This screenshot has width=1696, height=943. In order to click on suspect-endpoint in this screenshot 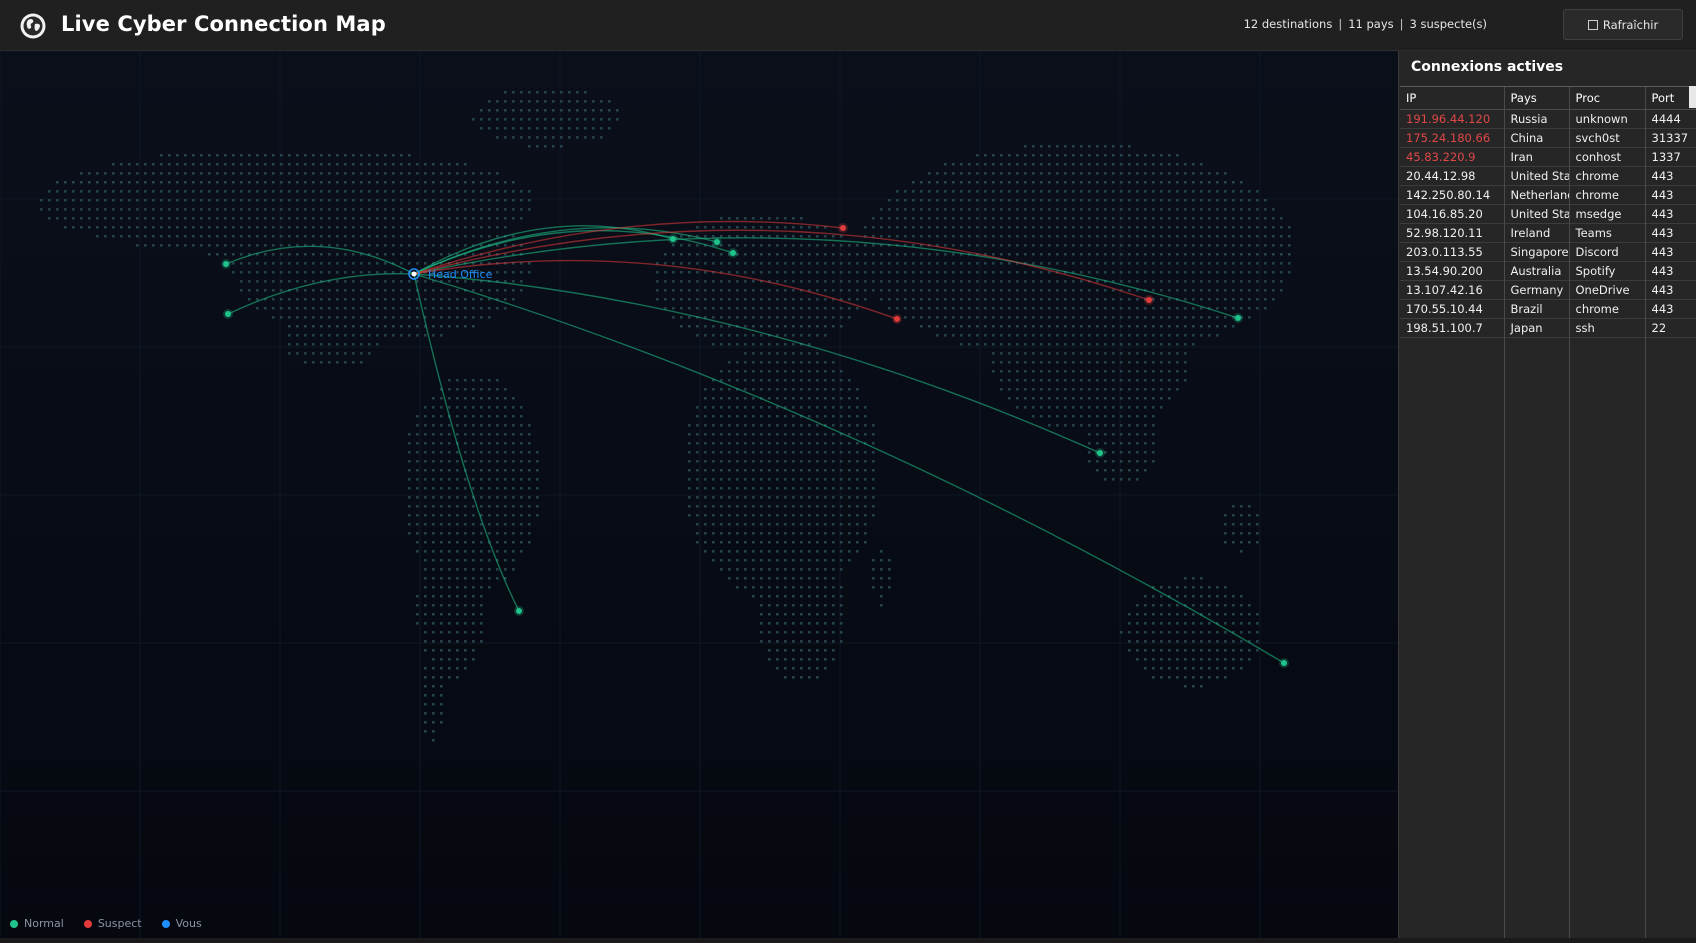, I will do `click(897, 319)`.